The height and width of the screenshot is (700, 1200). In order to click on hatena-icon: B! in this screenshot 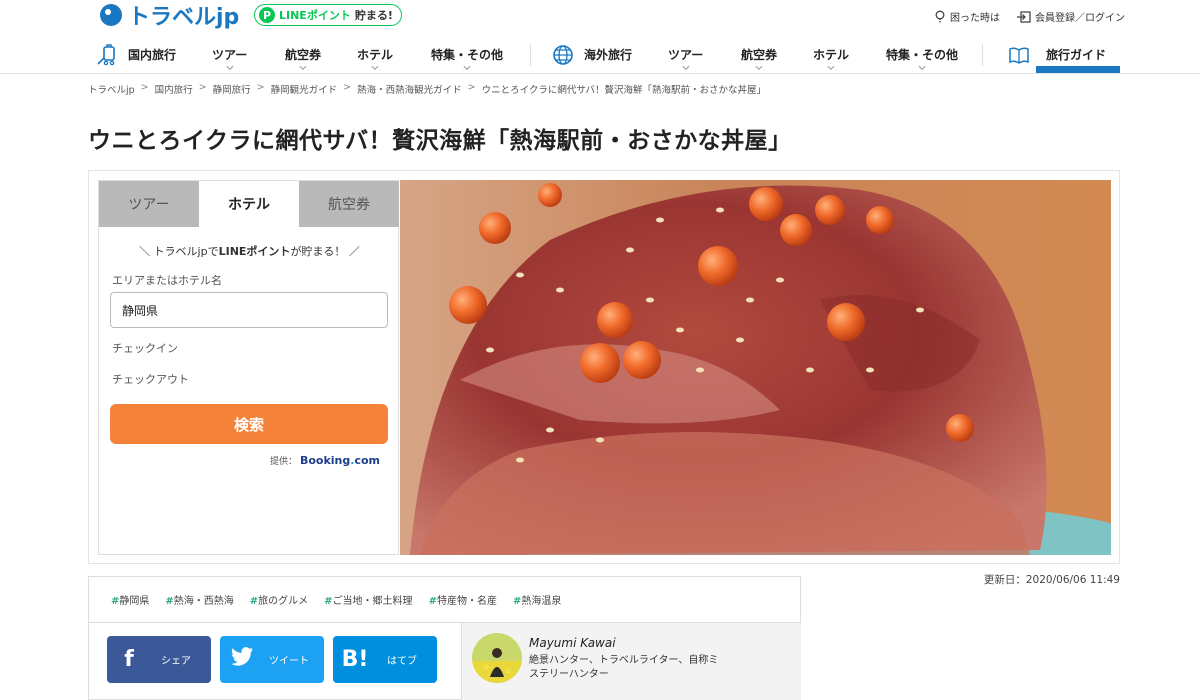, I will do `click(355, 659)`.